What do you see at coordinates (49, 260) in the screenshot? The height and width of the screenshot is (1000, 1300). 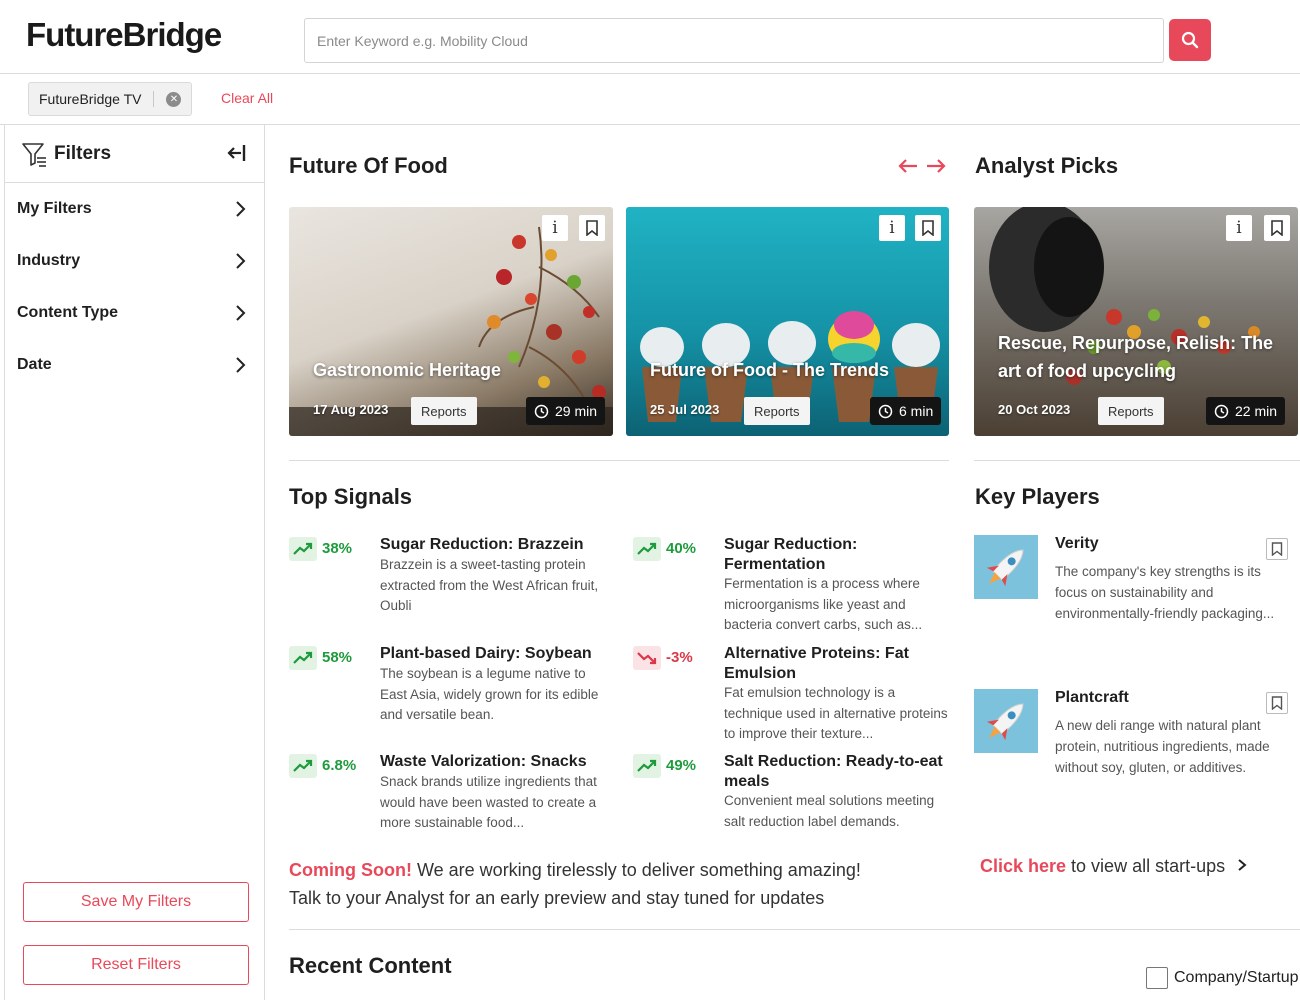 I see `sidebar-item-label: Industry` at bounding box center [49, 260].